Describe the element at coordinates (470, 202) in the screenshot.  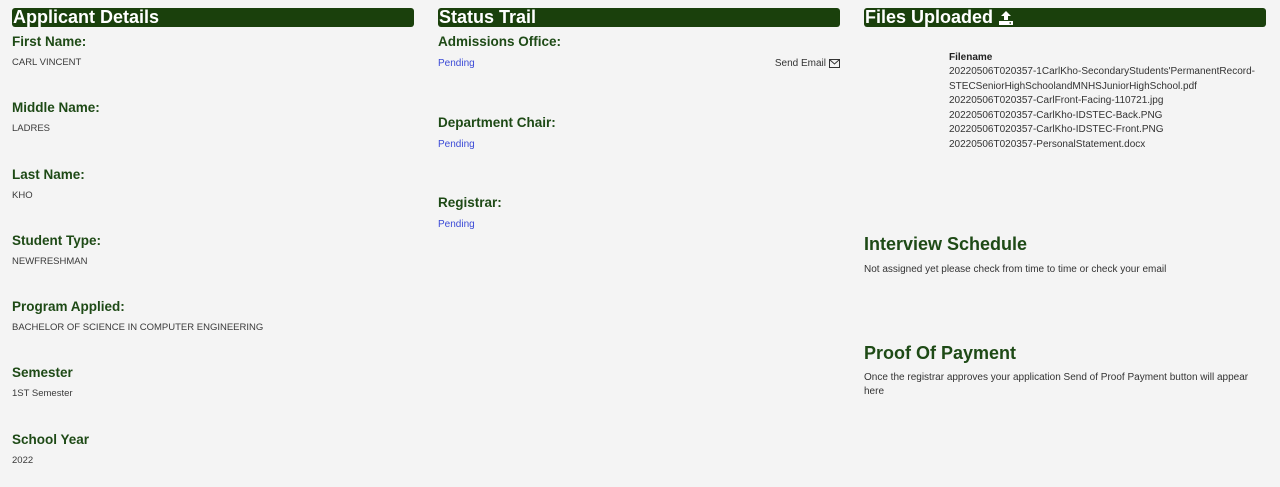
I see `registrar-label: Registrar:` at that location.